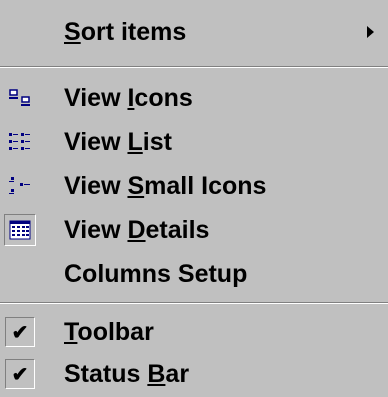 Image resolution: width=388 pixels, height=397 pixels. Describe the element at coordinates (127, 373) in the screenshot. I see `status-bar-label: Status Bar` at that location.